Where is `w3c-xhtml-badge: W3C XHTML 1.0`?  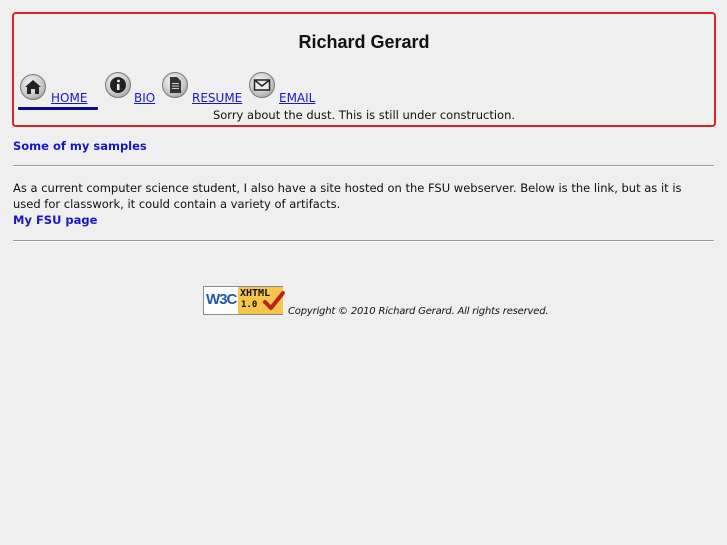
w3c-xhtml-badge: W3C XHTML 1.0 is located at coordinates (244, 300).